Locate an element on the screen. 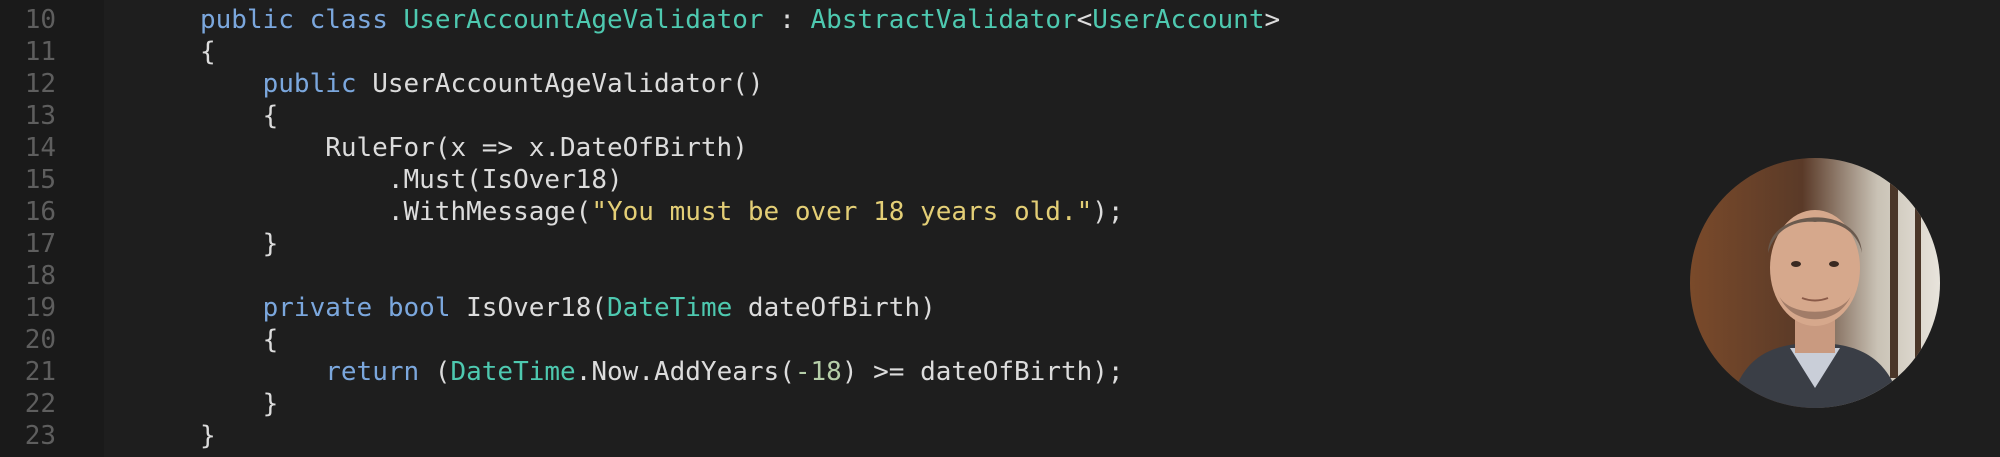 The image size is (2000, 457). line-number: 13 is located at coordinates (40, 116).